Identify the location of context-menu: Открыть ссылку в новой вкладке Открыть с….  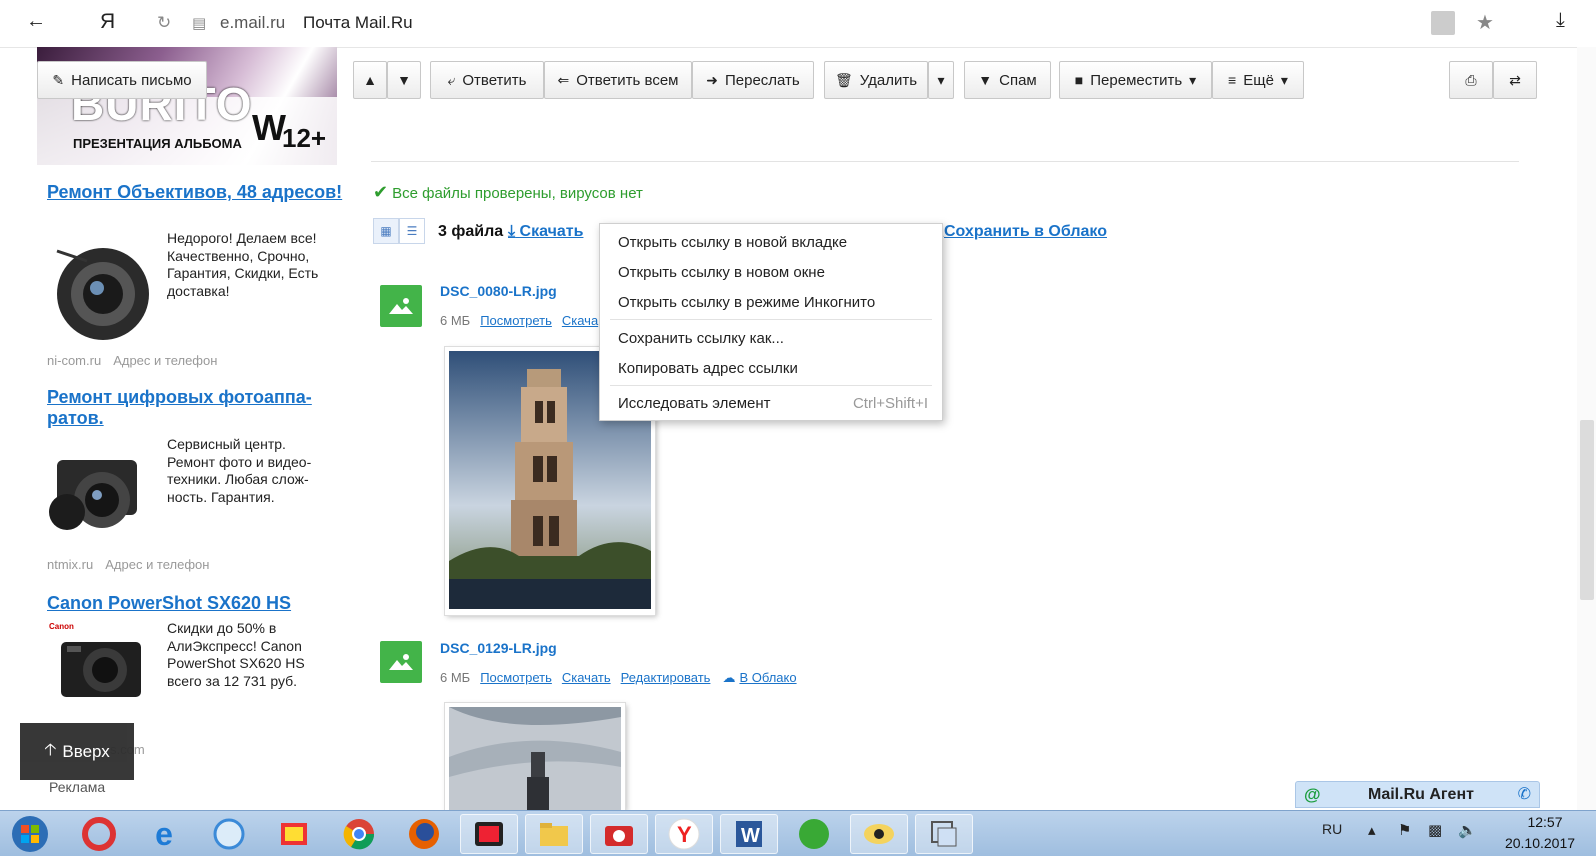
(771, 322).